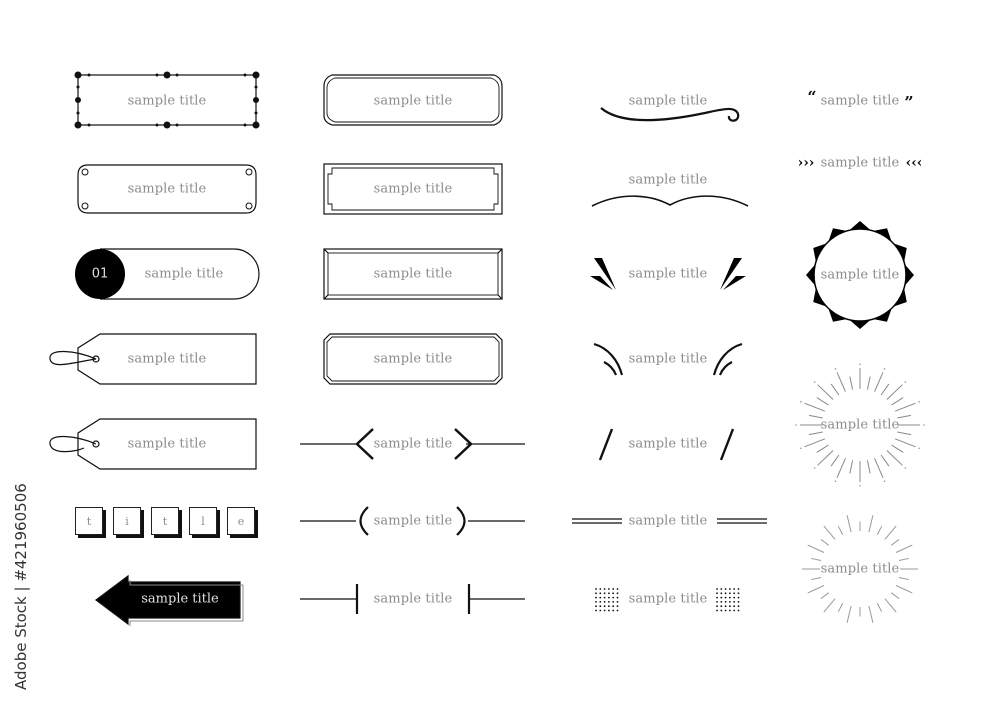 Image resolution: width=1000 pixels, height=704 pixels. What do you see at coordinates (668, 180) in the screenshot?
I see `wave-underline-label: sample title` at bounding box center [668, 180].